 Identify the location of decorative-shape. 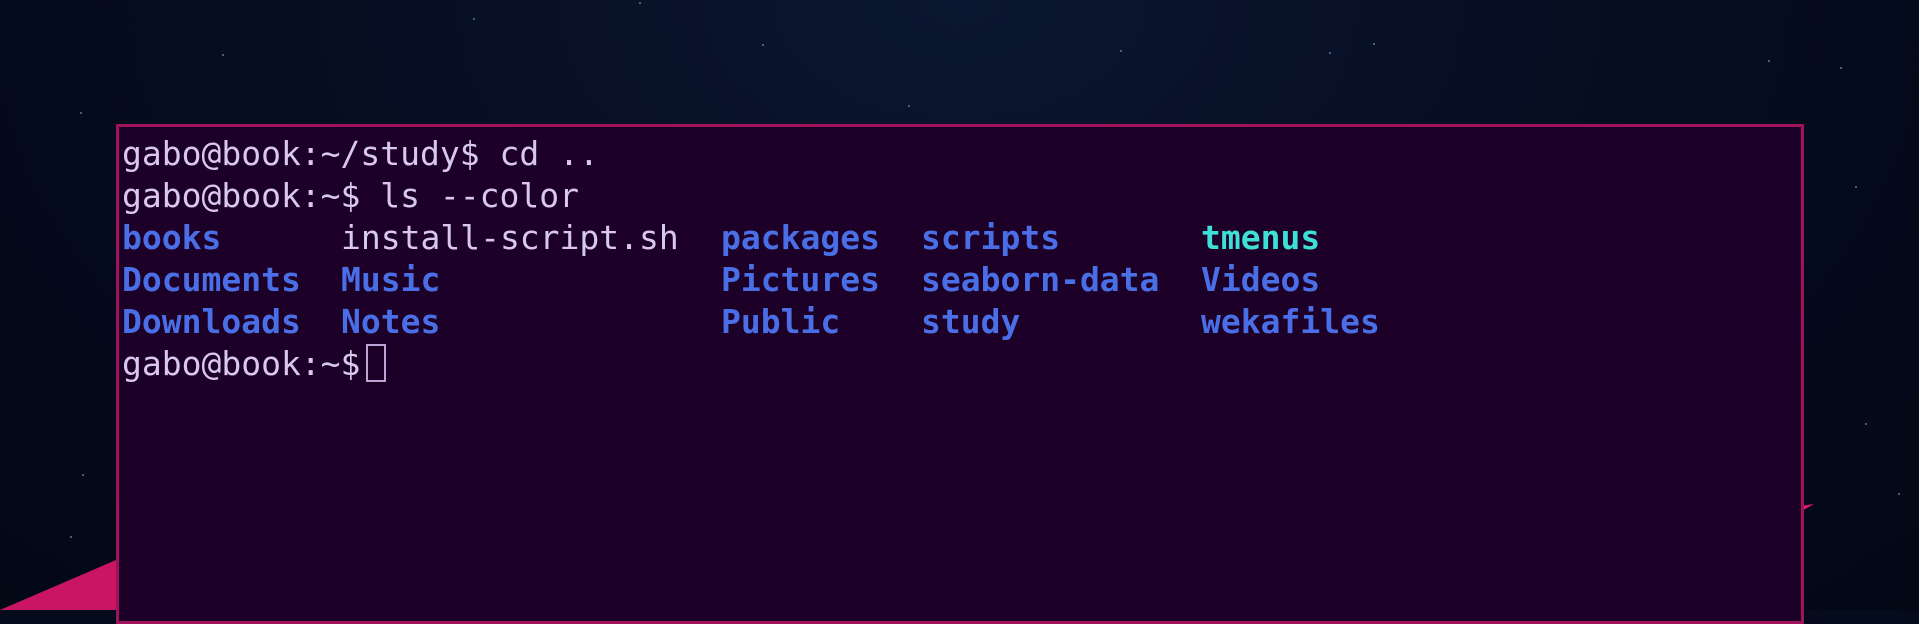
(58, 585).